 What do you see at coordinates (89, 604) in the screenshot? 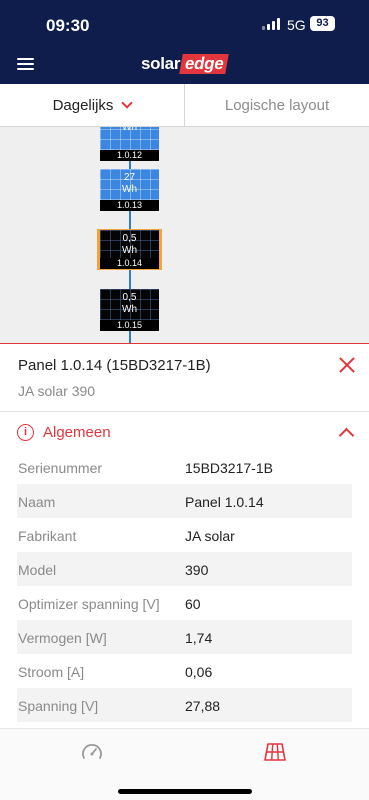
I see `row-label: Optimizer spanning [V]` at bounding box center [89, 604].